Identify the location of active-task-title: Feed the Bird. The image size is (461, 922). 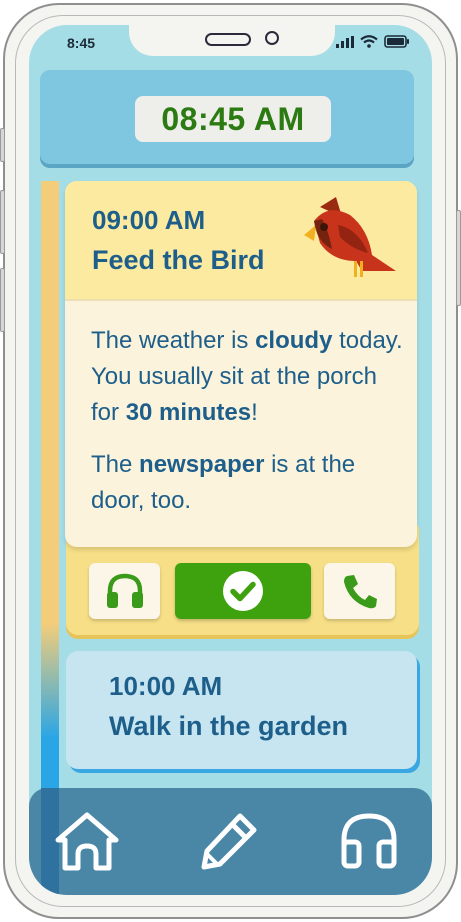
(178, 260).